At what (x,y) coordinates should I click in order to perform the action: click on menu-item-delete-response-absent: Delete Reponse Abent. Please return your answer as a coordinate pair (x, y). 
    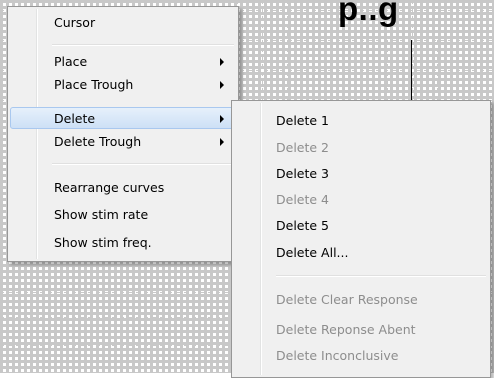
    Looking at the image, I should click on (361, 330).